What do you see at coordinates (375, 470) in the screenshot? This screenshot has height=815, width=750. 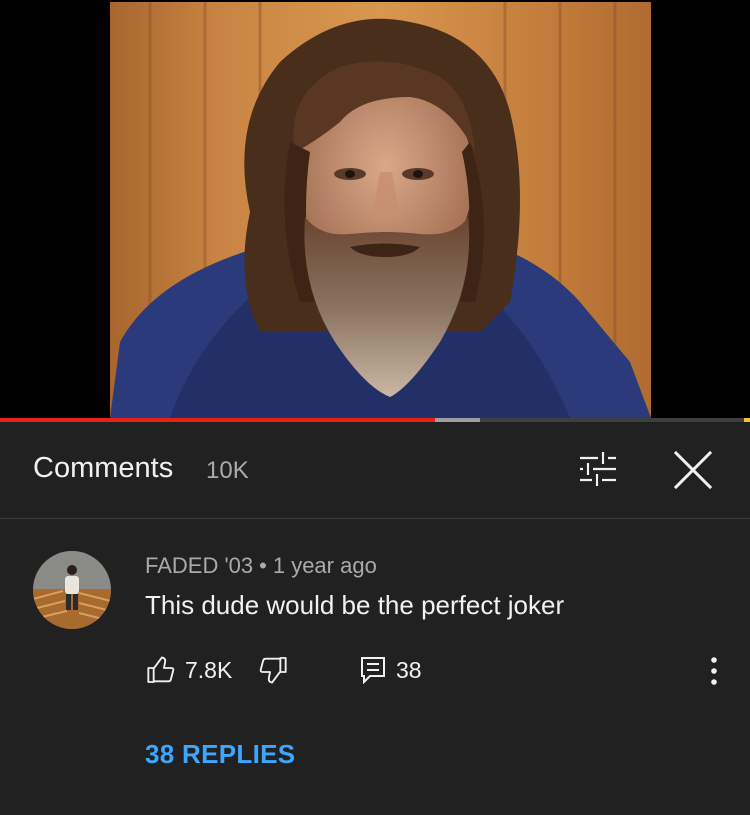 I see `comments-header: Comments 10K` at bounding box center [375, 470].